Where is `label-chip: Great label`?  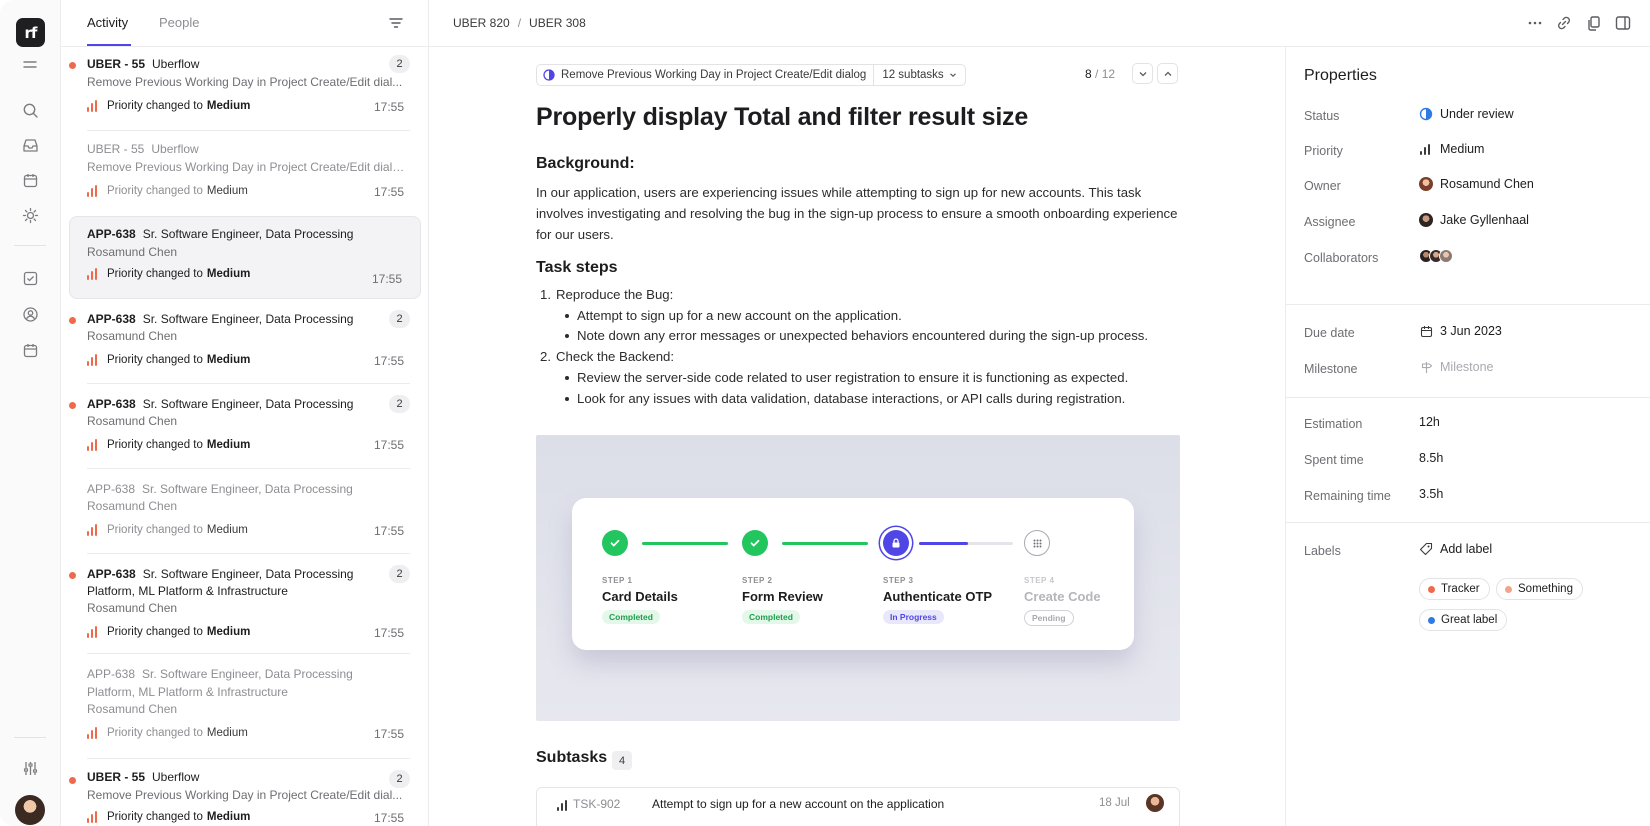 label-chip: Great label is located at coordinates (1463, 620).